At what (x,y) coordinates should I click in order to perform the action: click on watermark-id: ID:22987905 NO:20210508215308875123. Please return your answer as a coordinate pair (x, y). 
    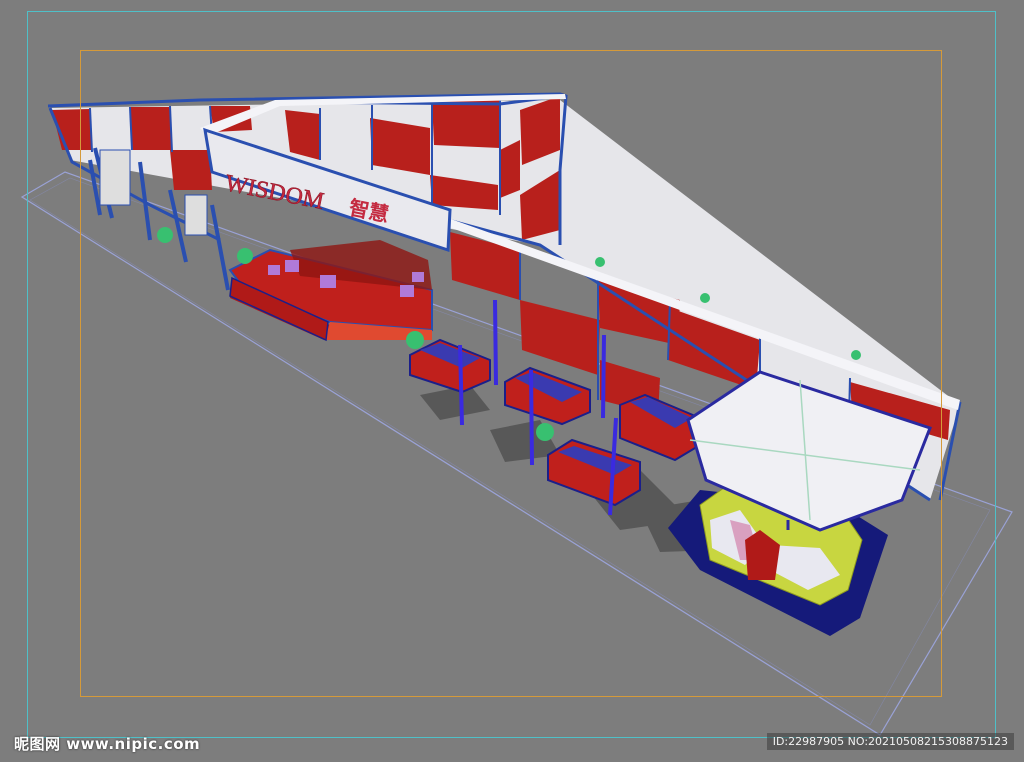
    Looking at the image, I should click on (890, 741).